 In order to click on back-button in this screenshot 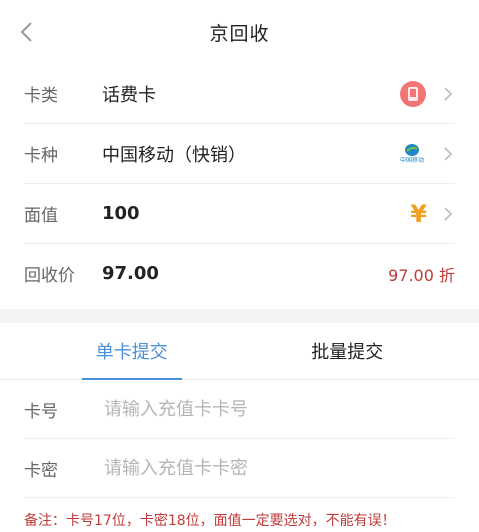, I will do `click(26, 32)`.